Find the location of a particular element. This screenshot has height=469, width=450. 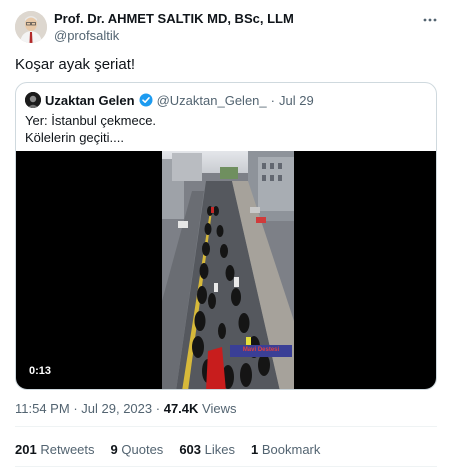

tweet-timestamp: 11:54 PM · Jul 29, 2023 · 47.4K Views is located at coordinates (126, 408).